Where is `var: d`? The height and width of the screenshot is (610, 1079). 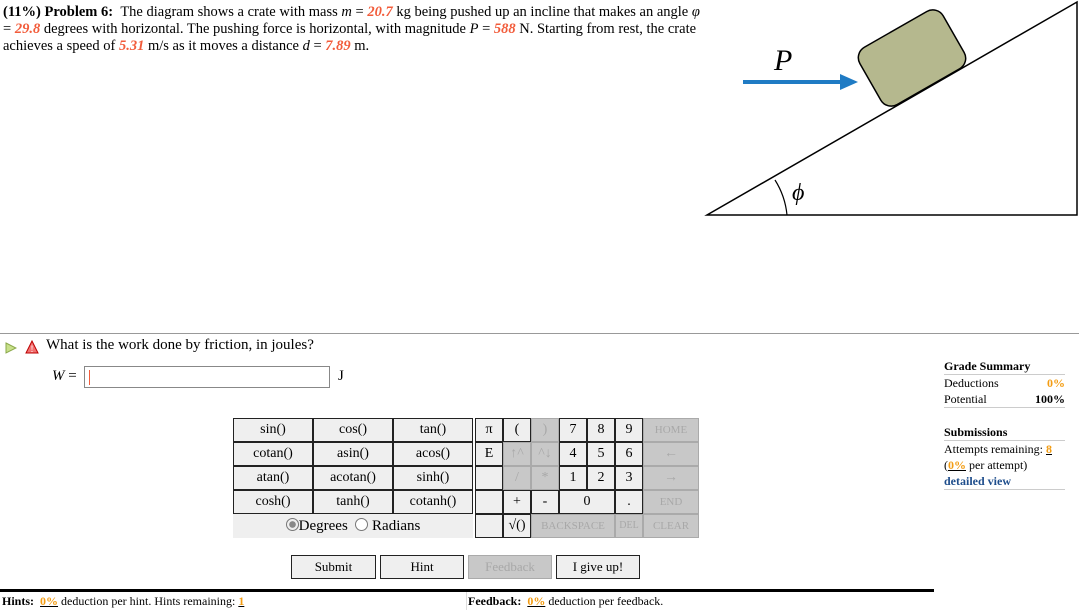
var: d is located at coordinates (306, 46).